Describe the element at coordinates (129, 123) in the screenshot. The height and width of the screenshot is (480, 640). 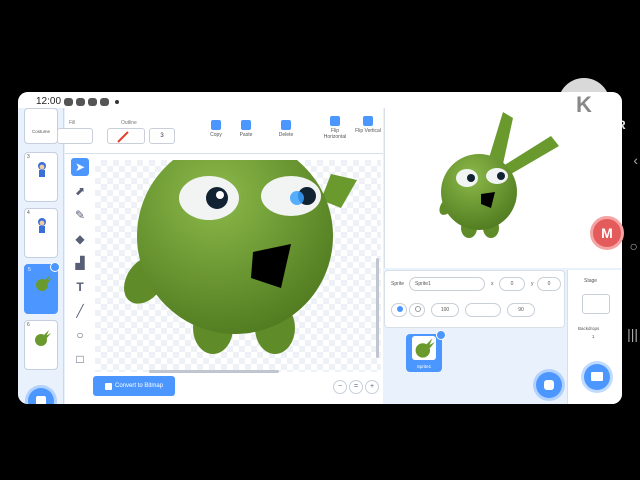
I see `outline-label: Outline` at that location.